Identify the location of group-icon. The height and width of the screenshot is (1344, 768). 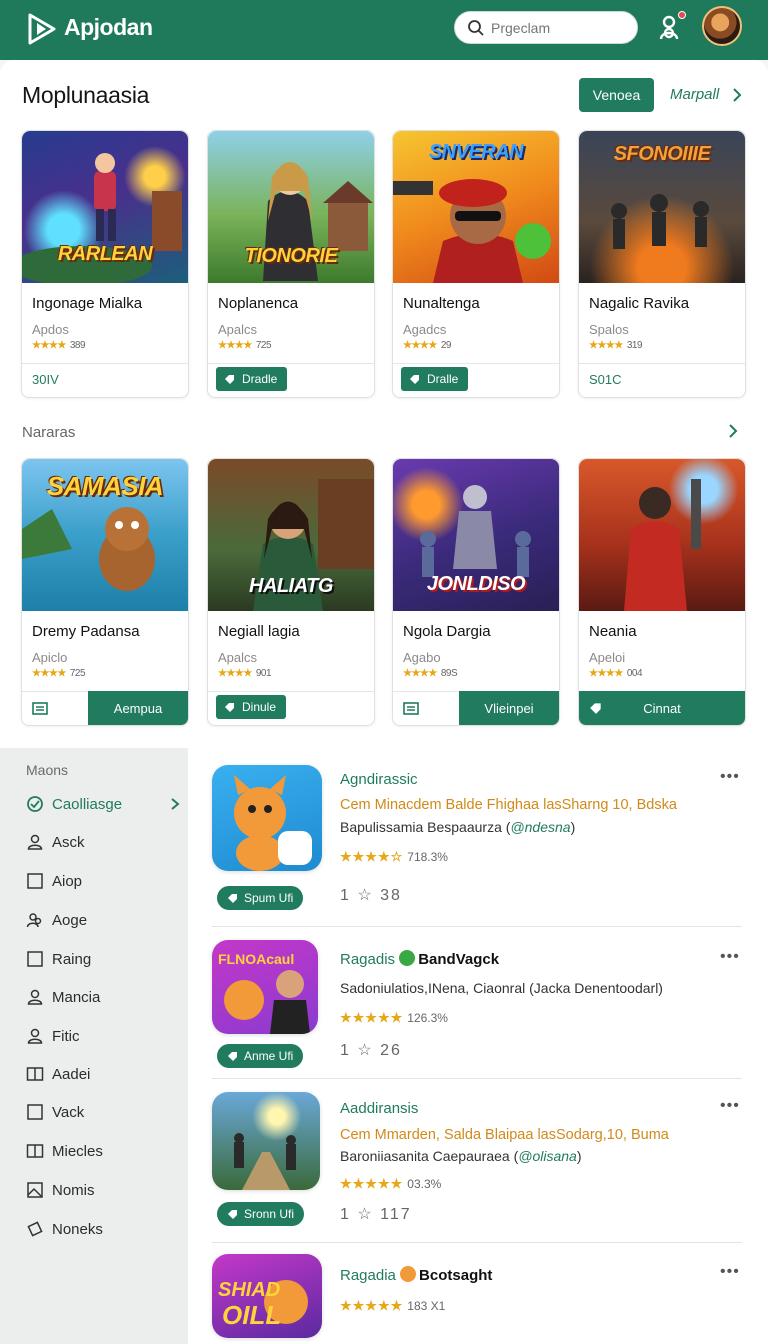
(34, 920).